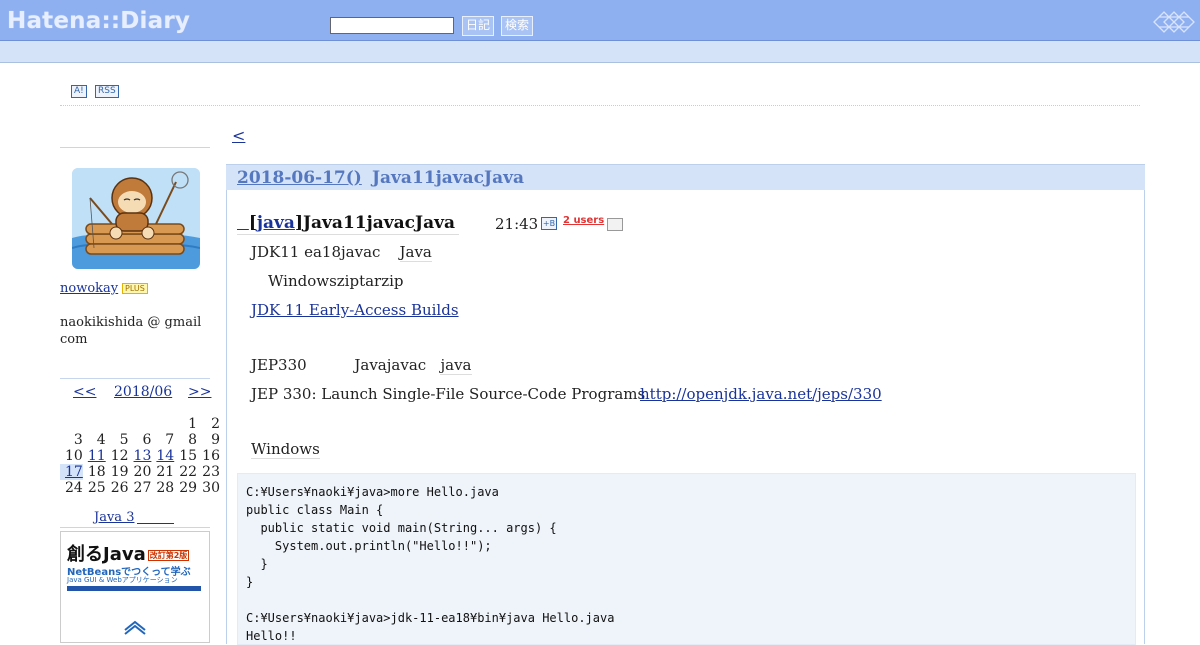 This screenshot has width=1200, height=645. I want to click on calendar-day: 20, so click(142, 472).